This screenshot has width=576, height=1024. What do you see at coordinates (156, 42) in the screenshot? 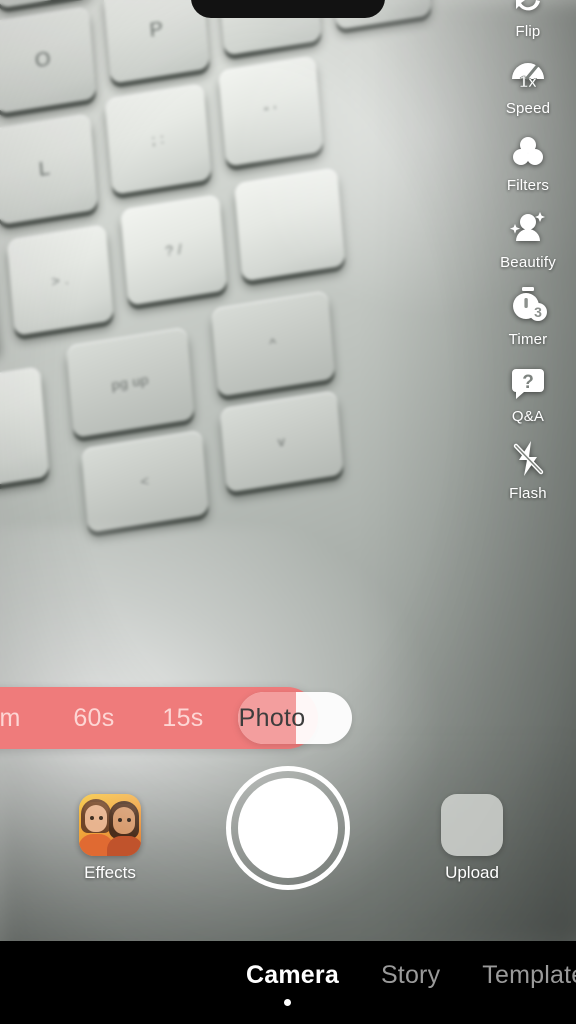
I see `keyboard-key: P` at bounding box center [156, 42].